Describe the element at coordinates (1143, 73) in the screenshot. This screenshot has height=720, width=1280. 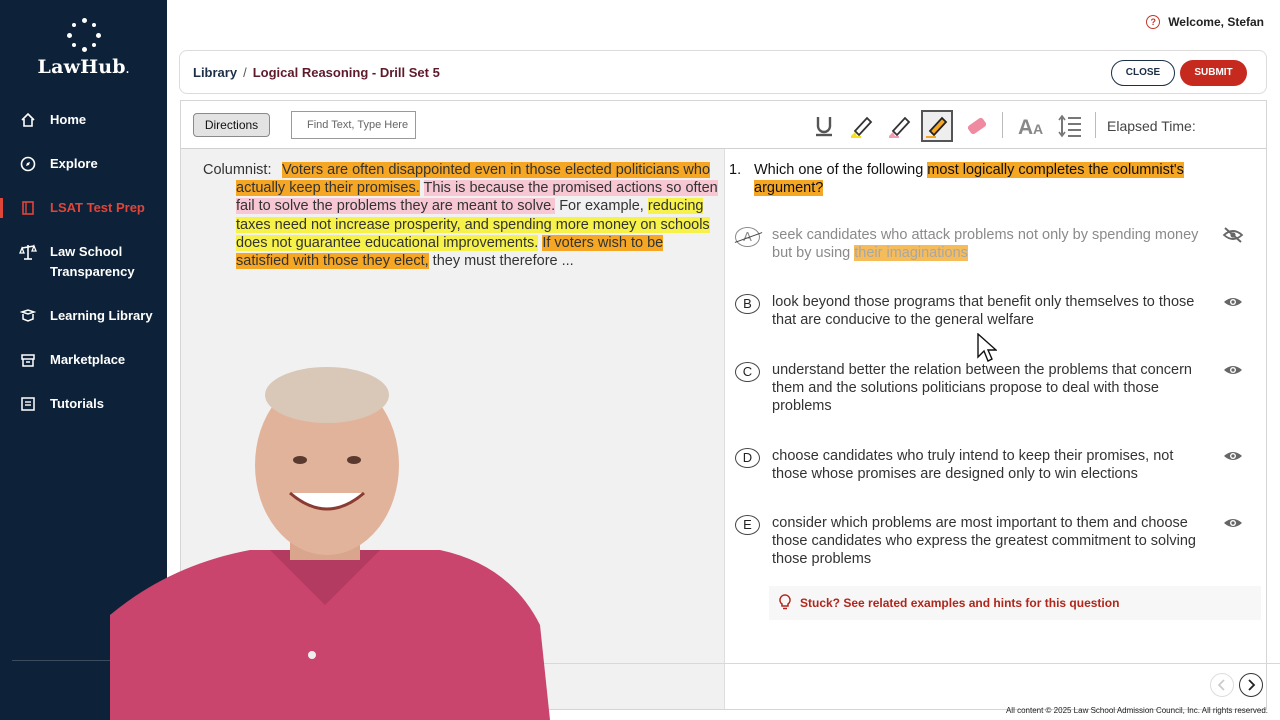
I see `close-button: CLOSE` at that location.